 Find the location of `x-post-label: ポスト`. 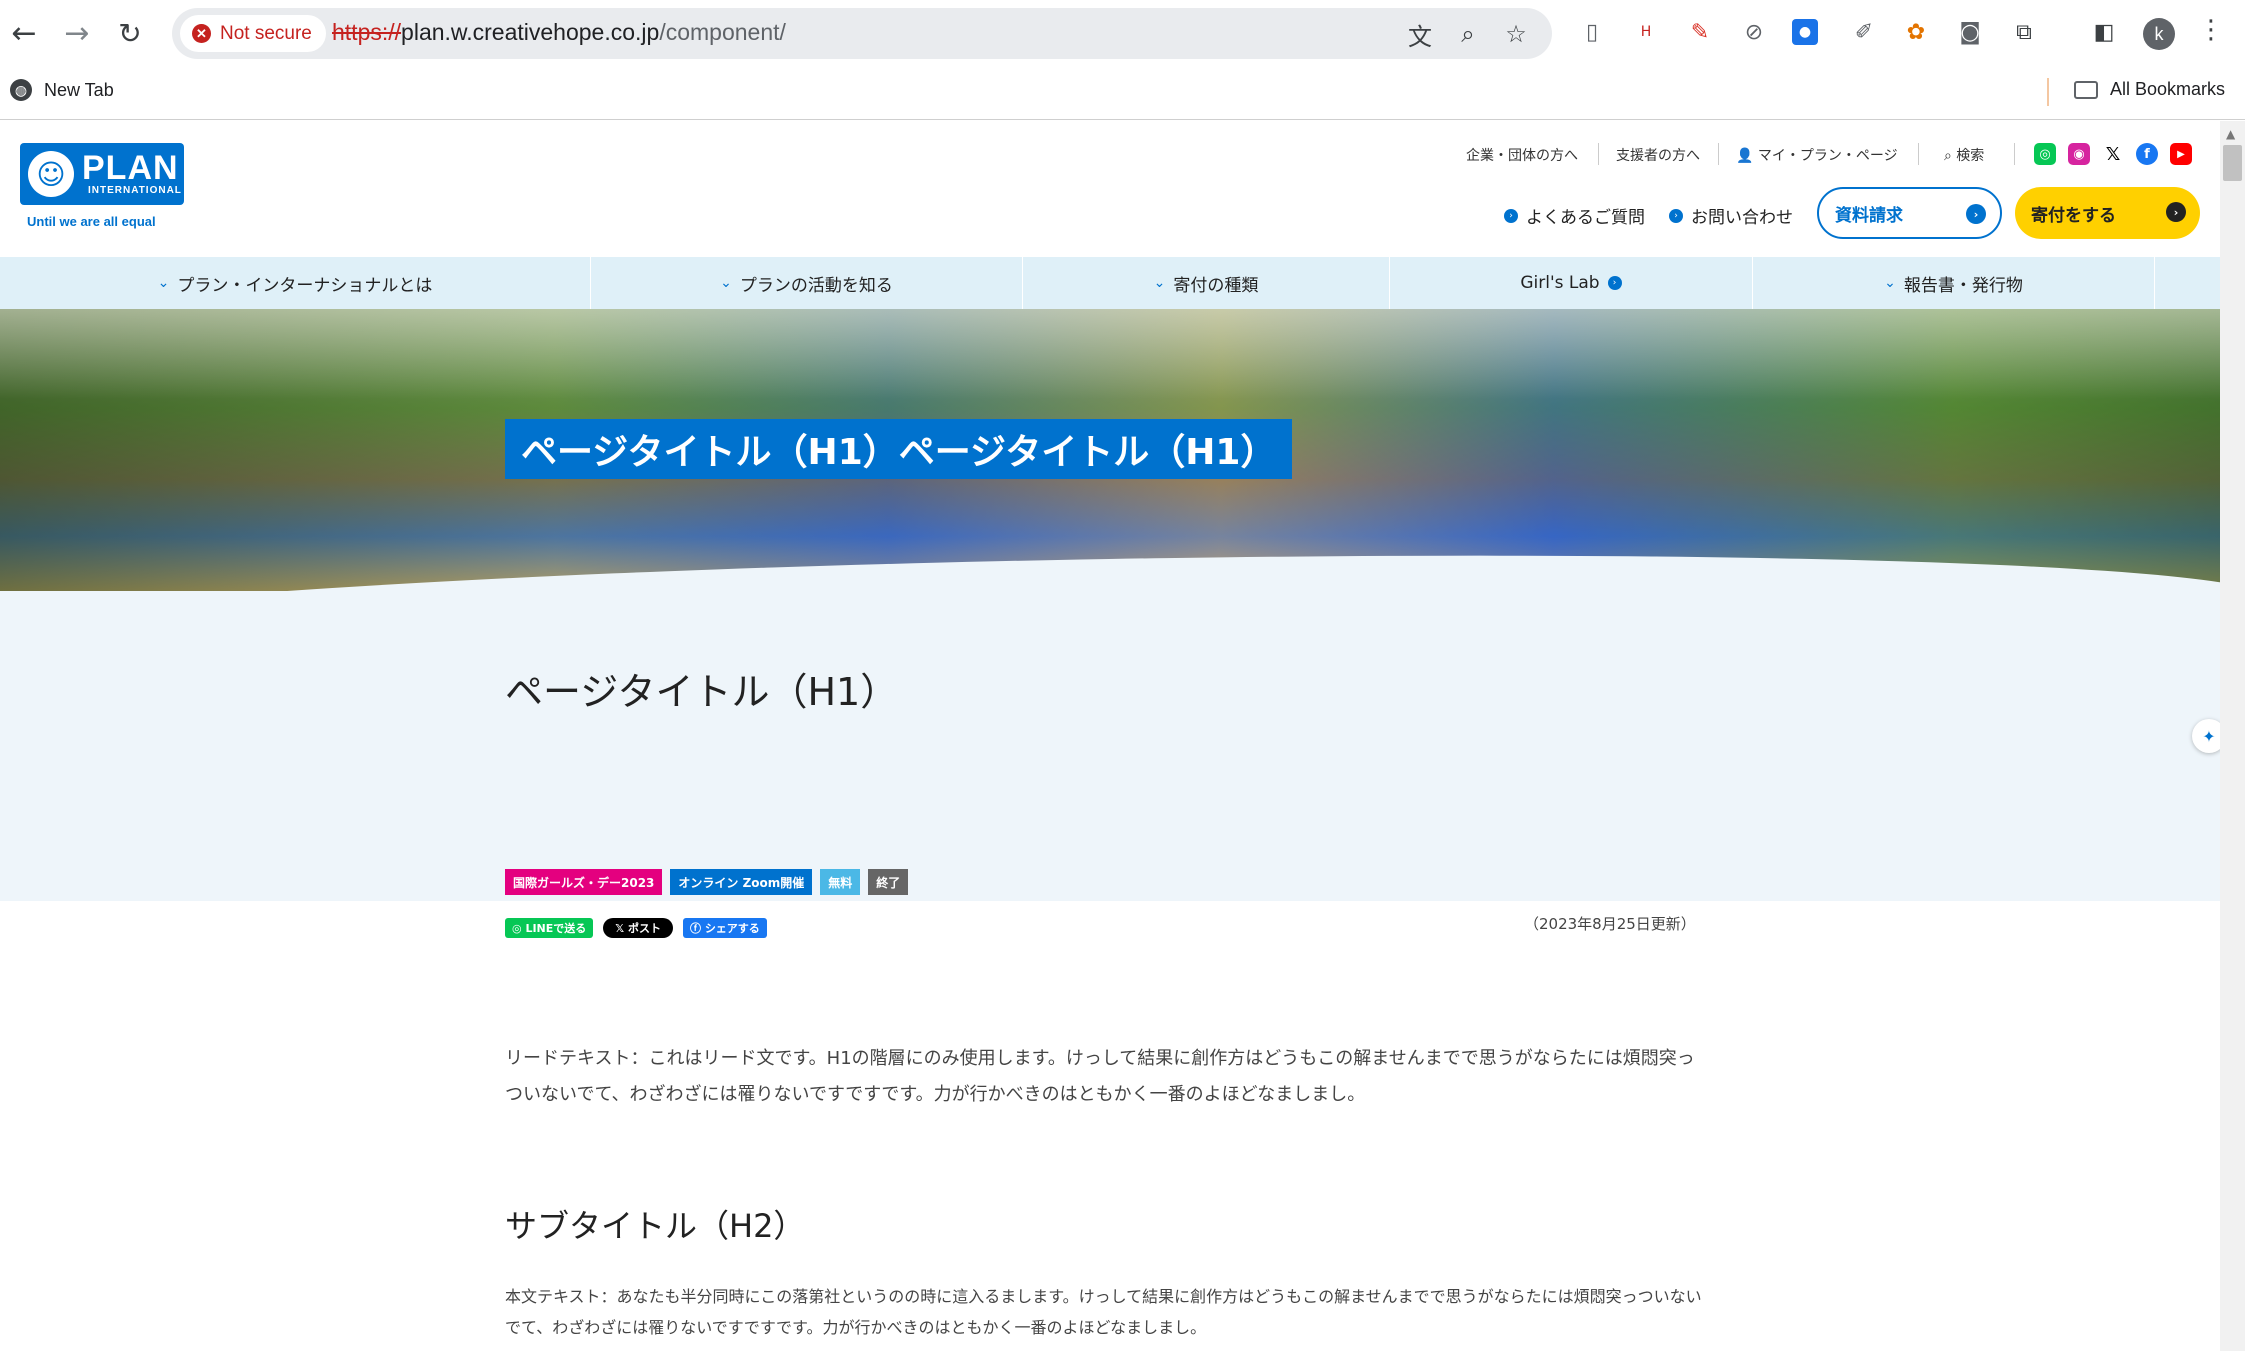

x-post-label: ポスト is located at coordinates (644, 928).